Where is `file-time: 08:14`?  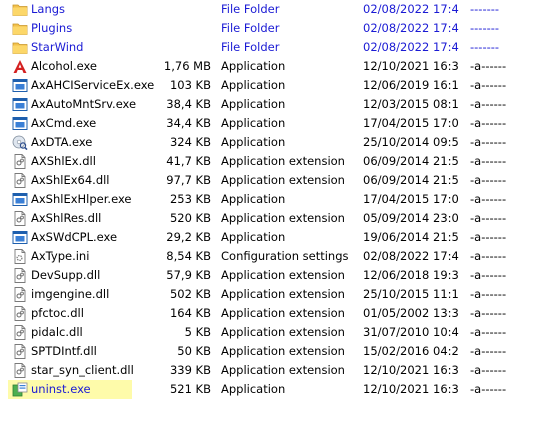
file-time: 08:14 is located at coordinates (446, 104).